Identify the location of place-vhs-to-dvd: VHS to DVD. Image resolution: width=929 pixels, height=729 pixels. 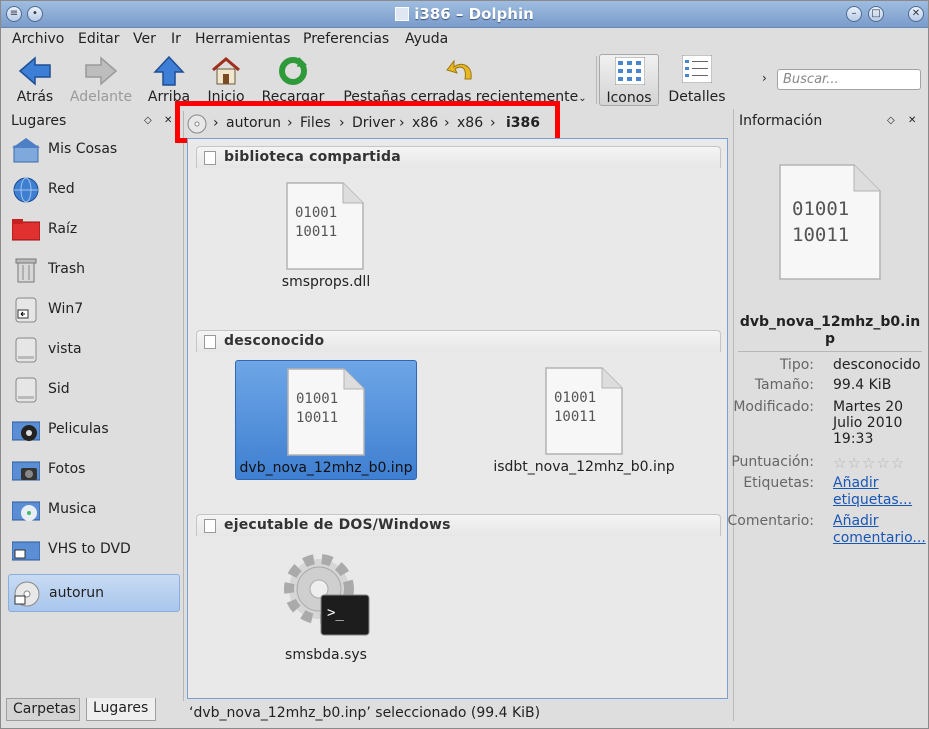
(94, 550).